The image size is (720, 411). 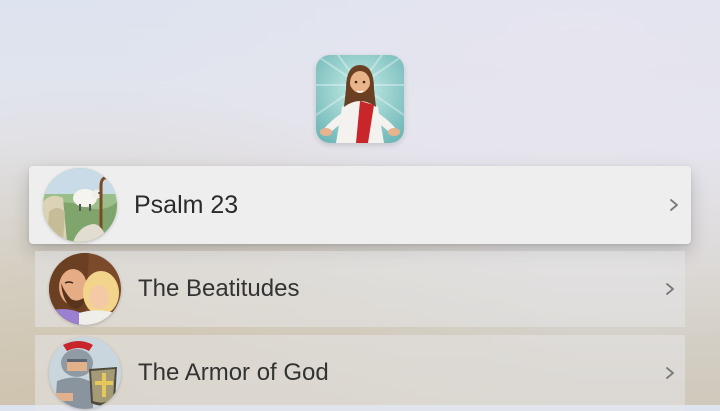 What do you see at coordinates (186, 204) in the screenshot?
I see `list-item-label: Psalm 23` at bounding box center [186, 204].